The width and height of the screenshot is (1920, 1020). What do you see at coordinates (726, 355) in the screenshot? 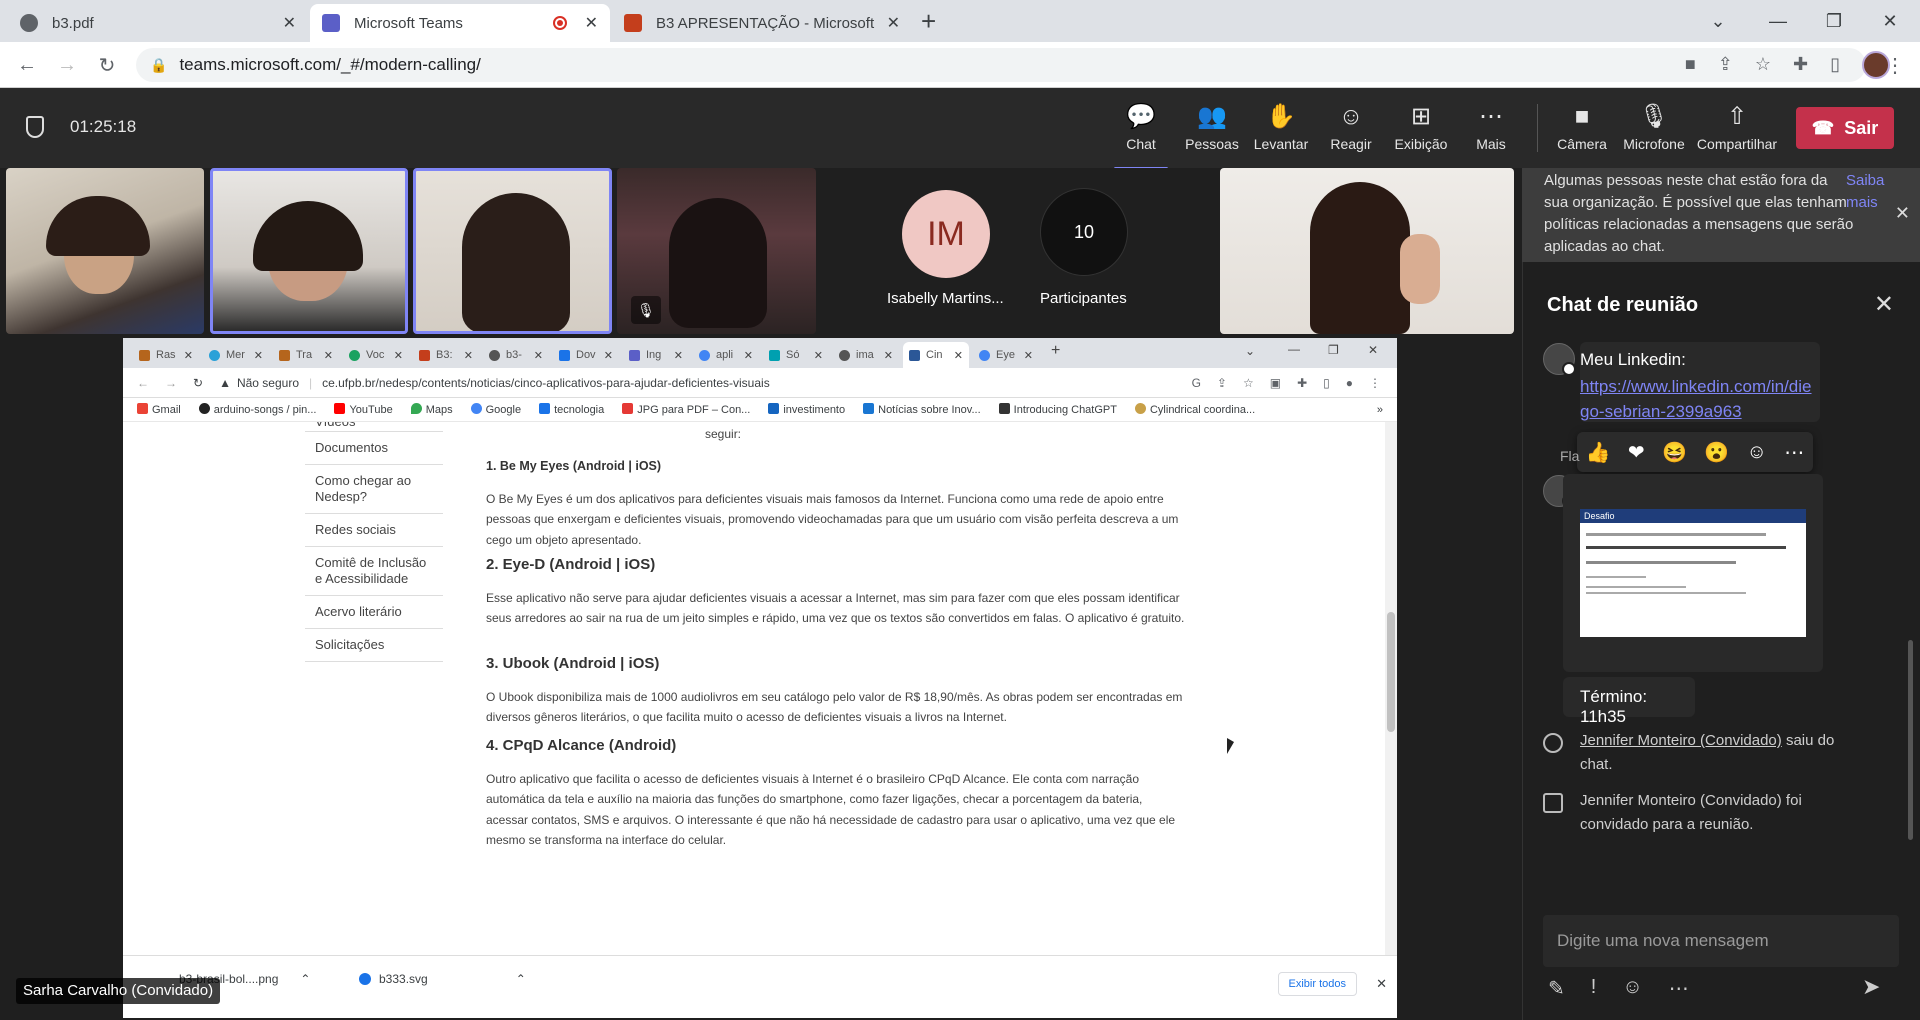
I see `shared-tab: apli ✕` at bounding box center [726, 355].